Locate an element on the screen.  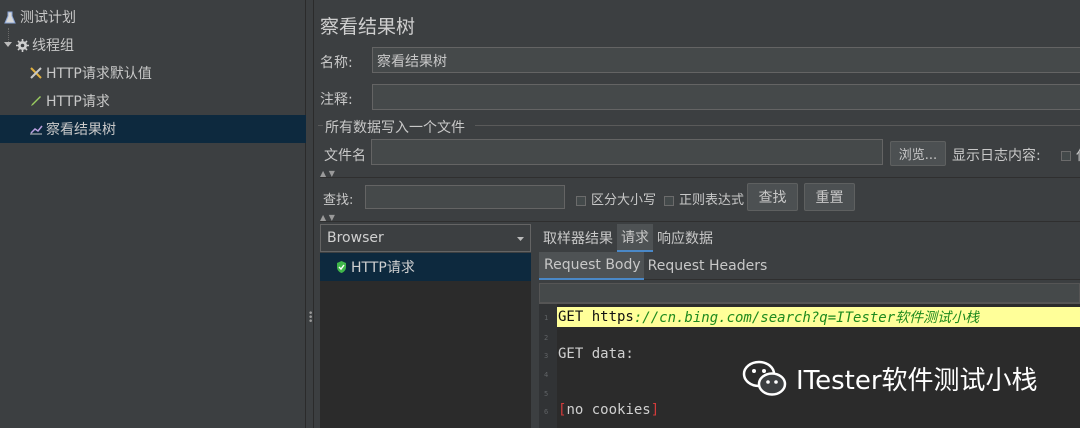
wechat-icon is located at coordinates (765, 378).